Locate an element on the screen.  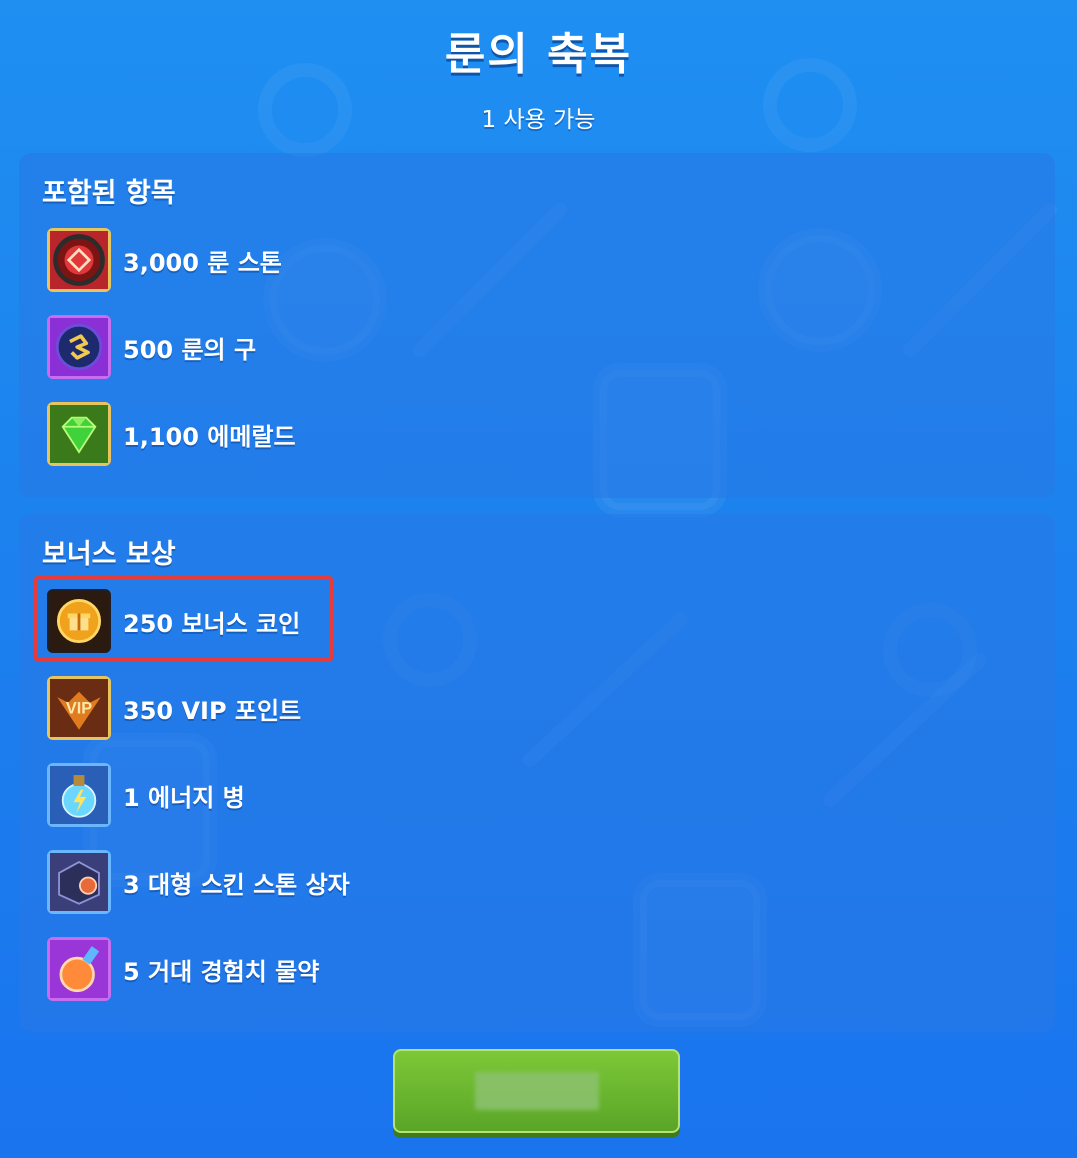
included-item-label: 500 룬의 구 is located at coordinates (190, 349).